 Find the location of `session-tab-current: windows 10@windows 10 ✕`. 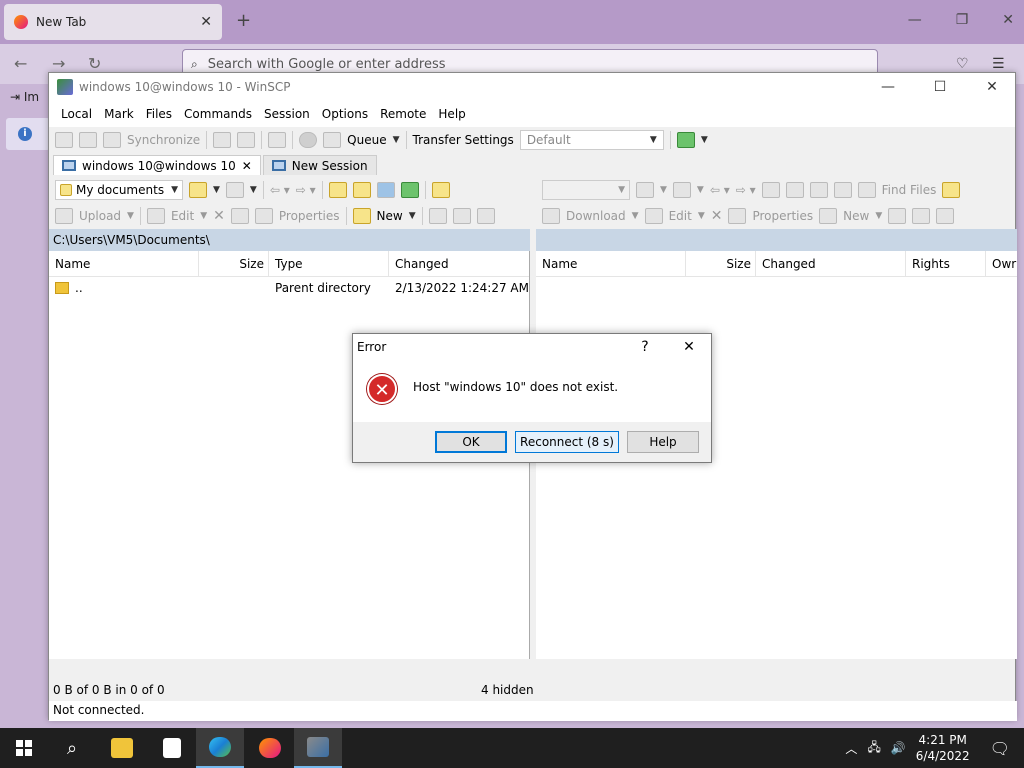

session-tab-current: windows 10@windows 10 ✕ is located at coordinates (157, 165).